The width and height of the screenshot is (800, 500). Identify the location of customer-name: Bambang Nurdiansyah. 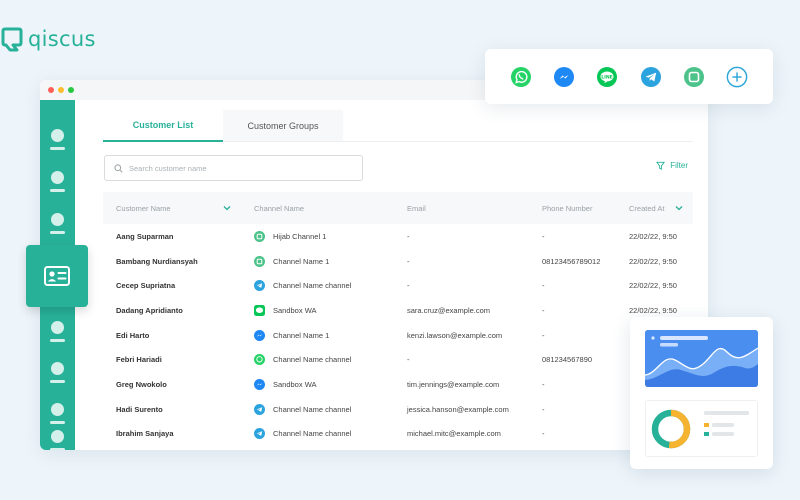
(172, 261).